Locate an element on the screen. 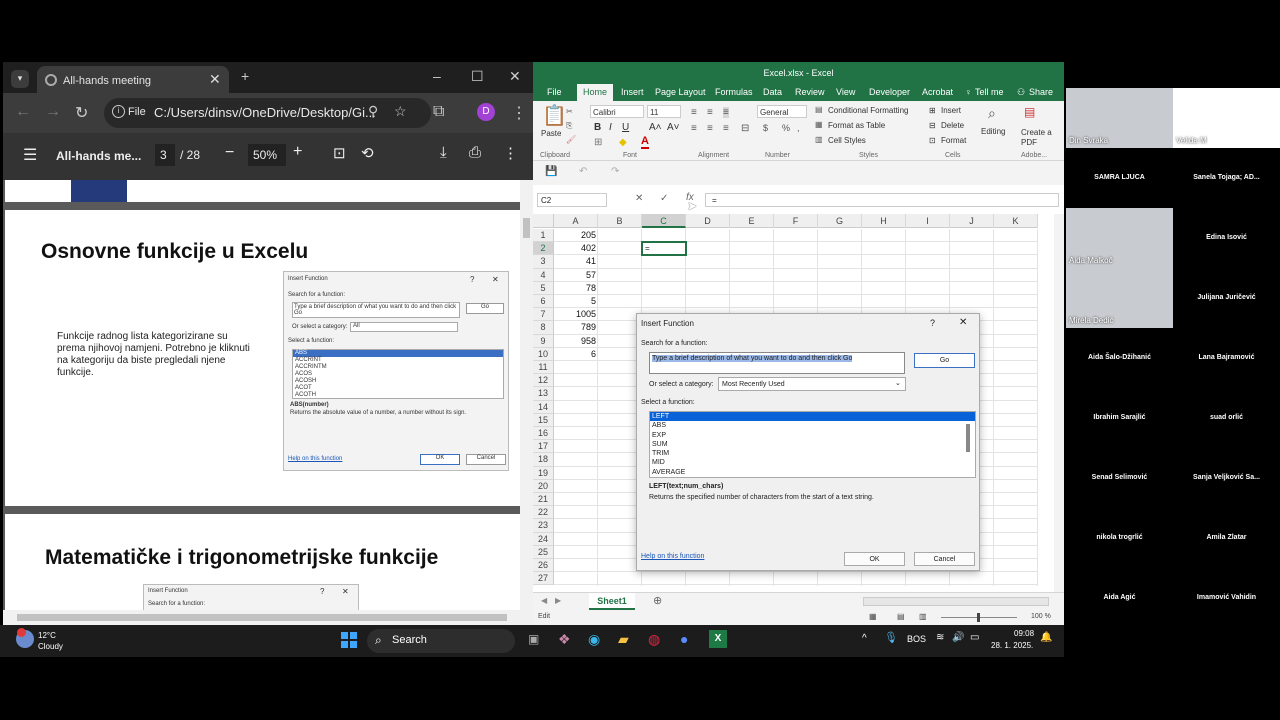 The image size is (1280, 720). function-list-item: SUM is located at coordinates (812, 444).